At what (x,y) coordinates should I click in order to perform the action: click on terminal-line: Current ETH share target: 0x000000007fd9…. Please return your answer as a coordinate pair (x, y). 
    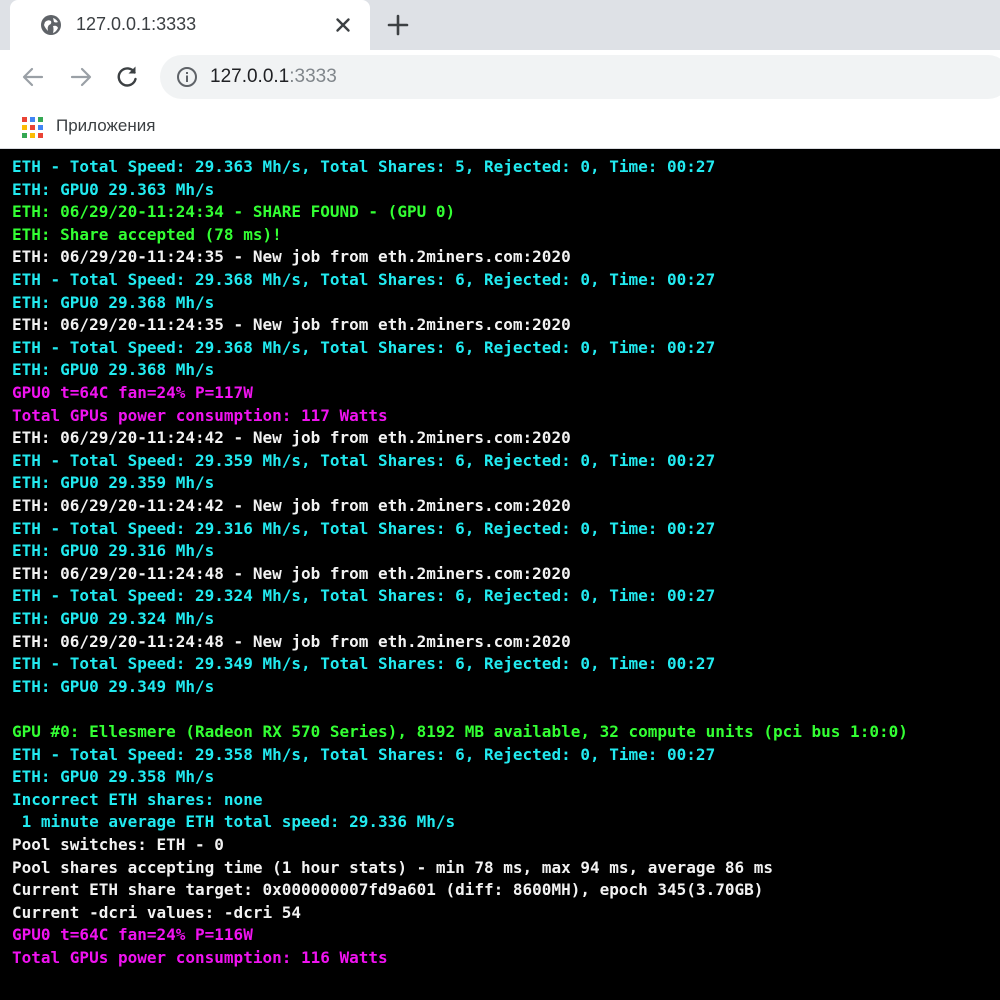
    Looking at the image, I should click on (388, 890).